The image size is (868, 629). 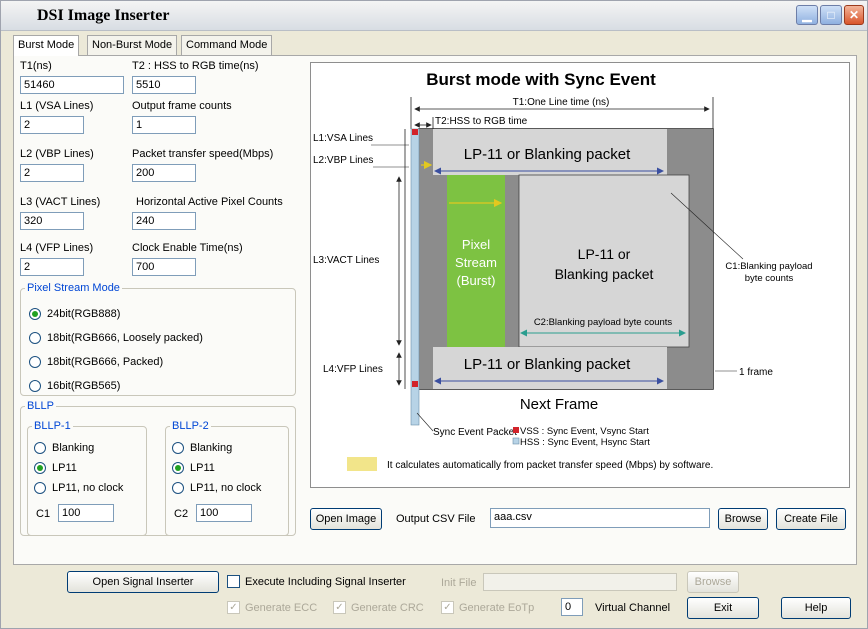 I want to click on output-frame-counts-input: 1, so click(x=164, y=125).